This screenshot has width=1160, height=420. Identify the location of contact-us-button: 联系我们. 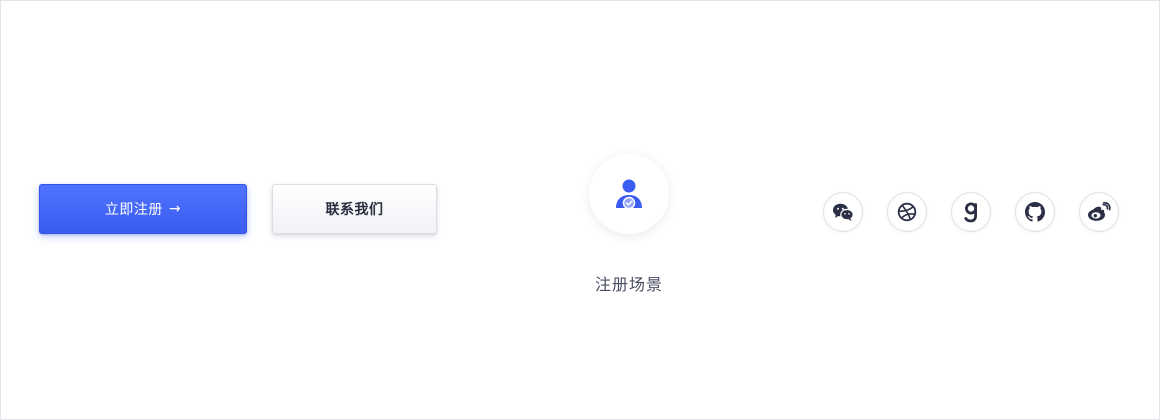
(354, 209).